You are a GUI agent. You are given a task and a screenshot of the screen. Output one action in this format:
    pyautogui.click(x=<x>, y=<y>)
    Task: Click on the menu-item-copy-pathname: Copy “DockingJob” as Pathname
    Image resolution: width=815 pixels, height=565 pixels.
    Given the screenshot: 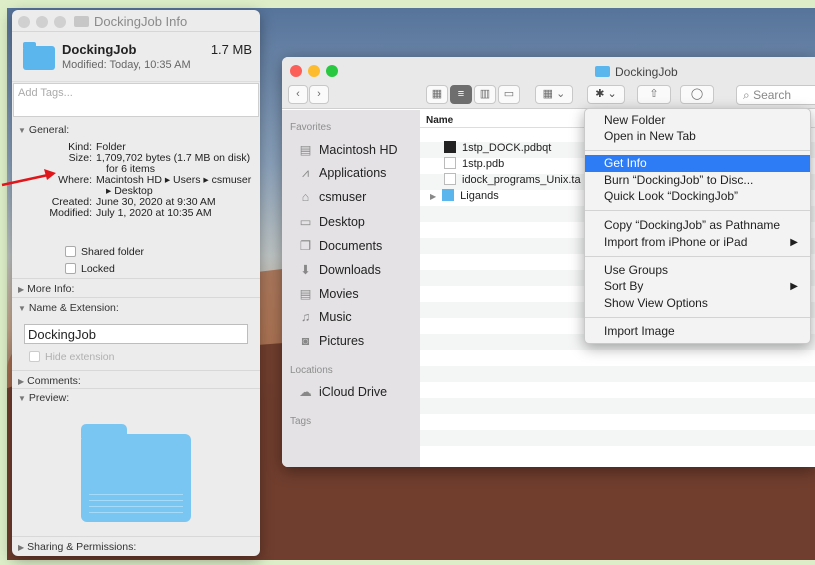 What is the action you would take?
    pyautogui.click(x=697, y=225)
    